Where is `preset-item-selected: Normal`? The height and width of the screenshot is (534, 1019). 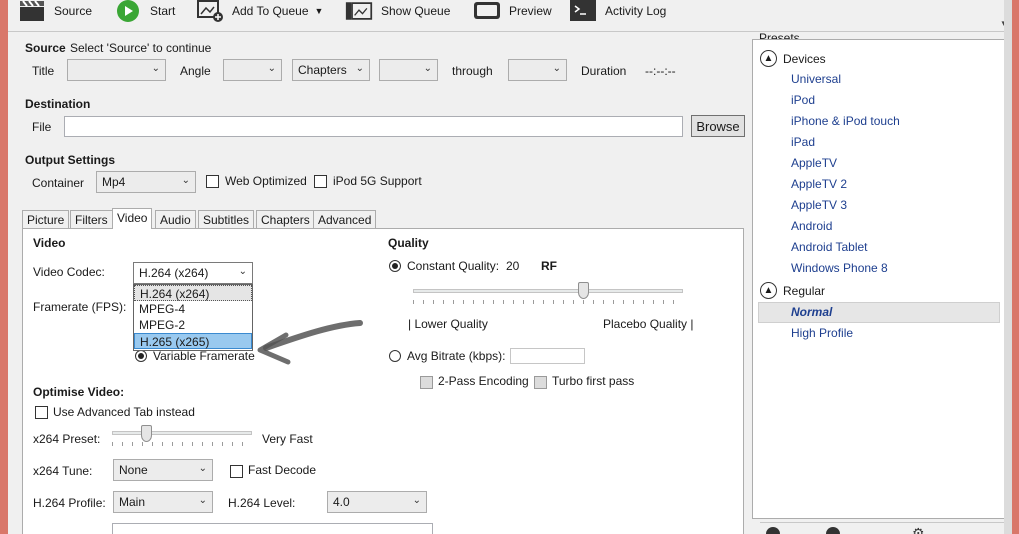 preset-item-selected: Normal is located at coordinates (811, 312).